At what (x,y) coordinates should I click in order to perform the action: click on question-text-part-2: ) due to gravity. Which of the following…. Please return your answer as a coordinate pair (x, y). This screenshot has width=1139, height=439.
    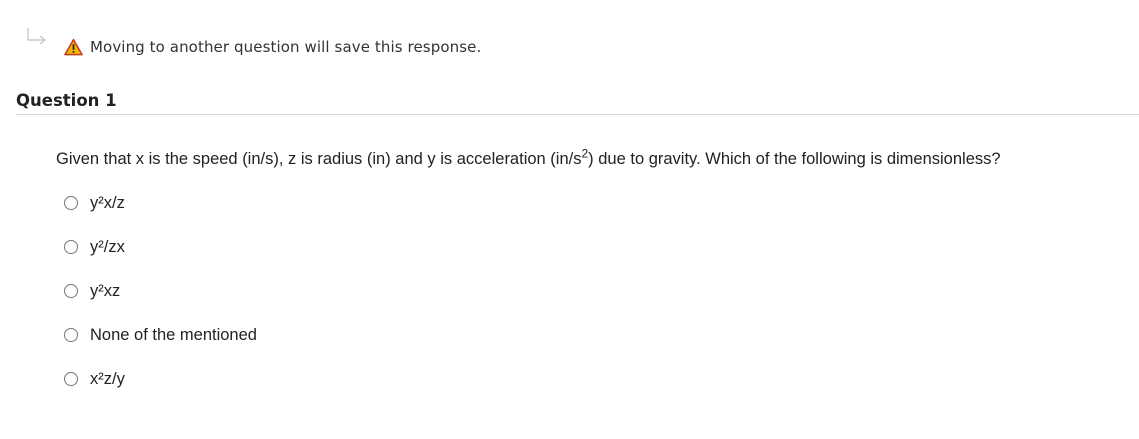
    Looking at the image, I should click on (794, 159).